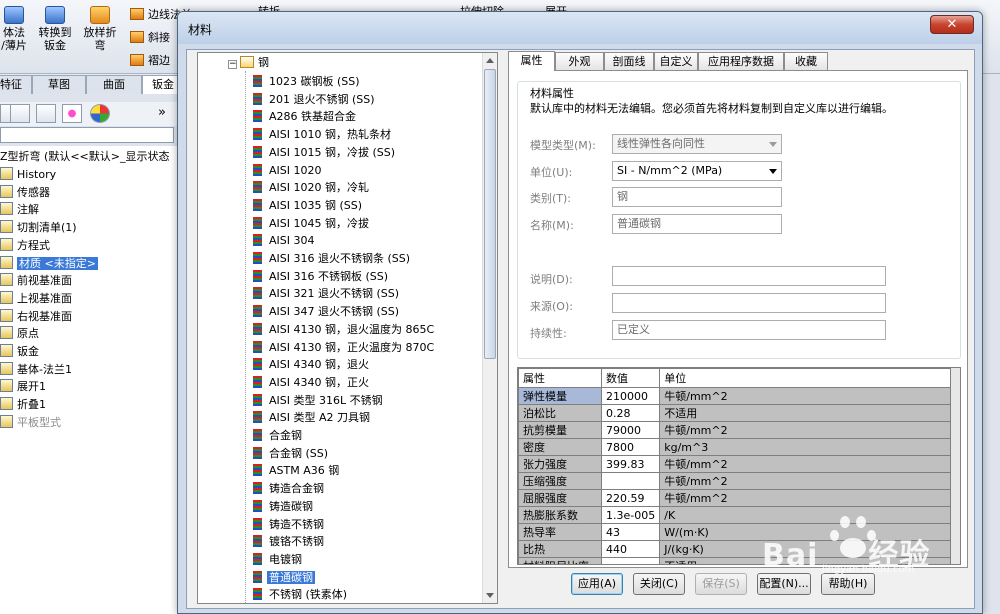 Image resolution: width=1000 pixels, height=614 pixels. Describe the element at coordinates (28, 175) in the screenshot. I see `tree-item: History` at that location.